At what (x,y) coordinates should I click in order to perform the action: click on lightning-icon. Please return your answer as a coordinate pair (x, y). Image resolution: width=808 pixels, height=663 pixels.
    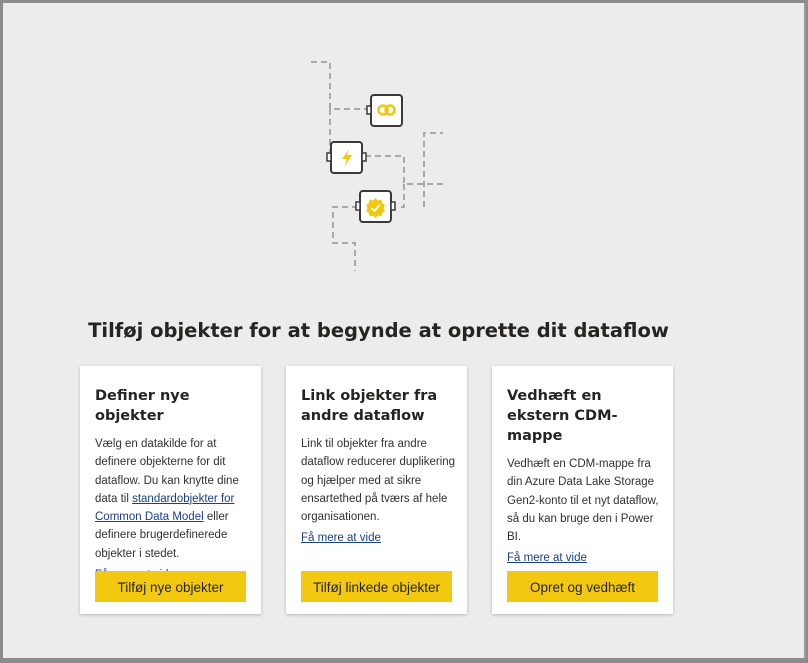
    Looking at the image, I should click on (346, 157).